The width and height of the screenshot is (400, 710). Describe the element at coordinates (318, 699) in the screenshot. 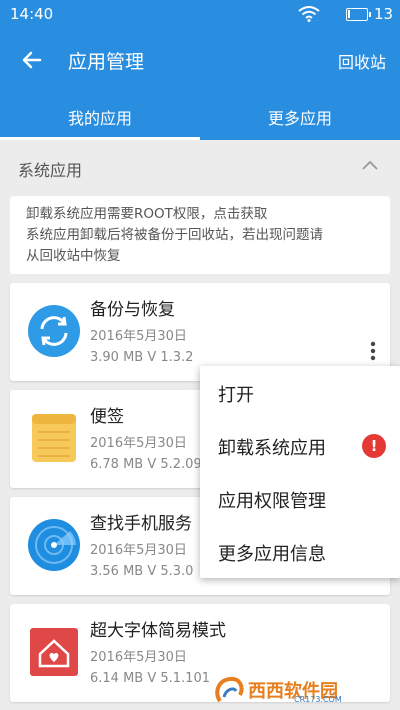

I see `watermark-url: CR173.COM` at that location.